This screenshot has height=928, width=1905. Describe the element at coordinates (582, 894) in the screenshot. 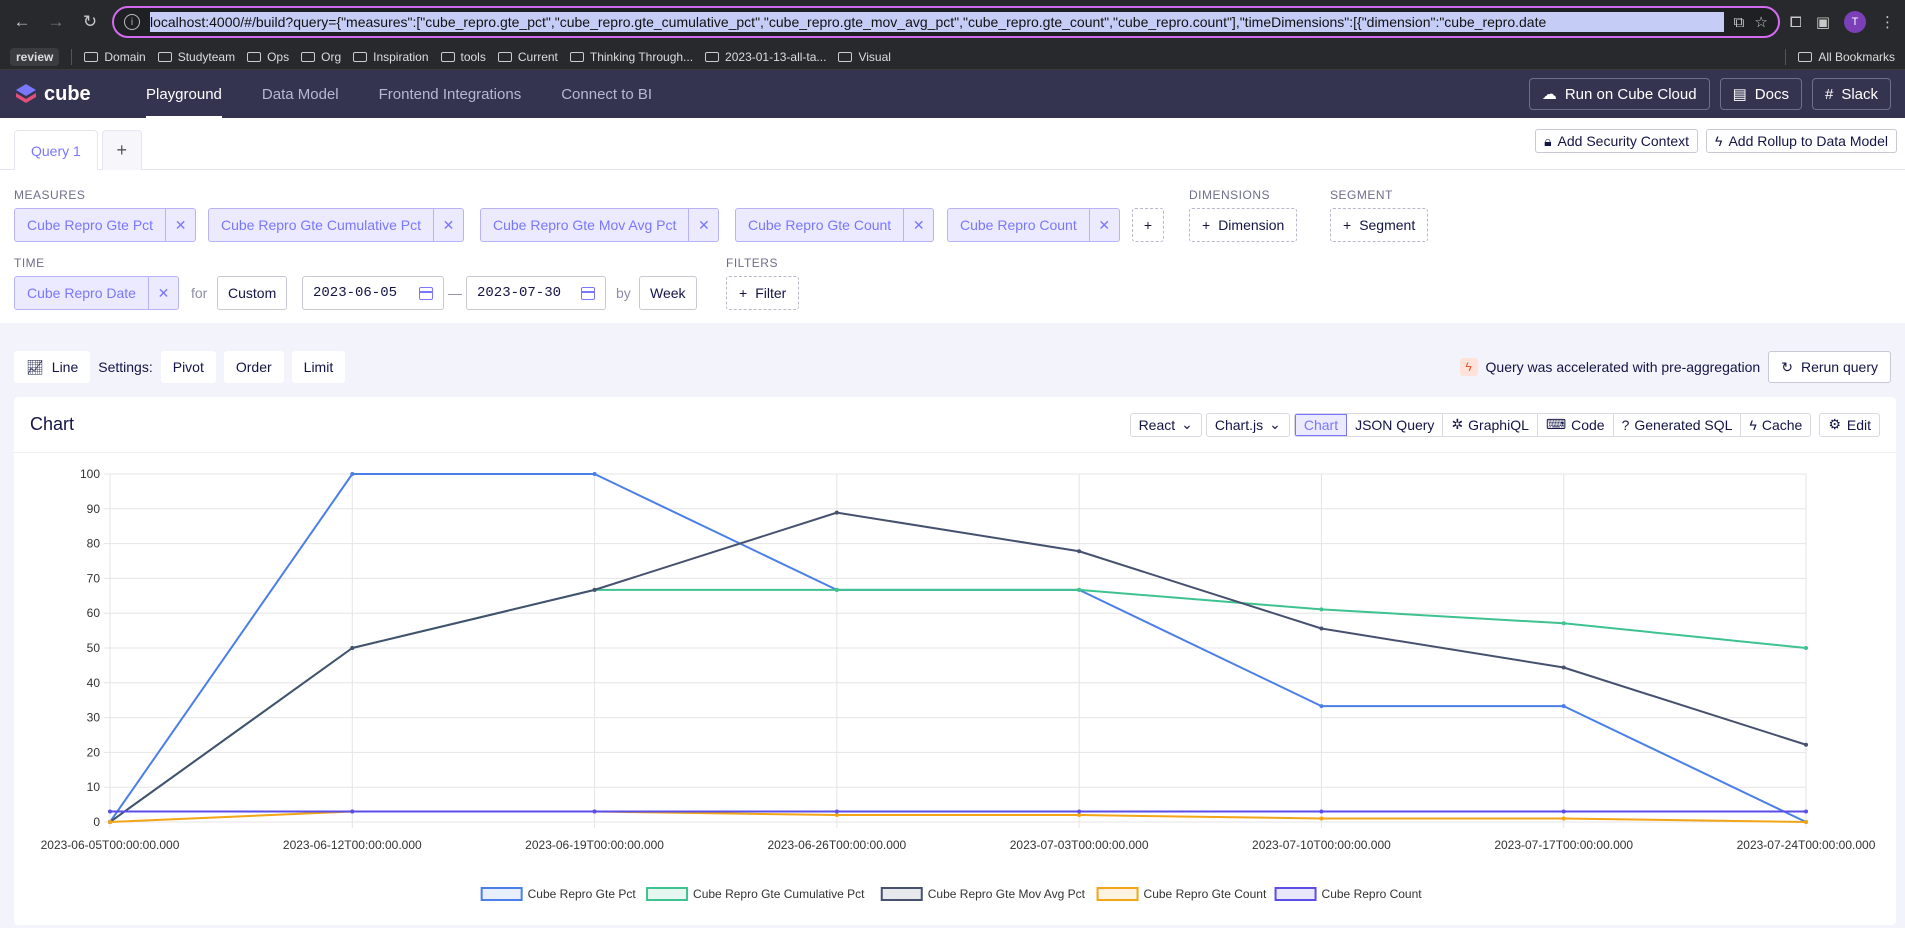

I see `legend-label: Cube Repro Gte Pct` at that location.